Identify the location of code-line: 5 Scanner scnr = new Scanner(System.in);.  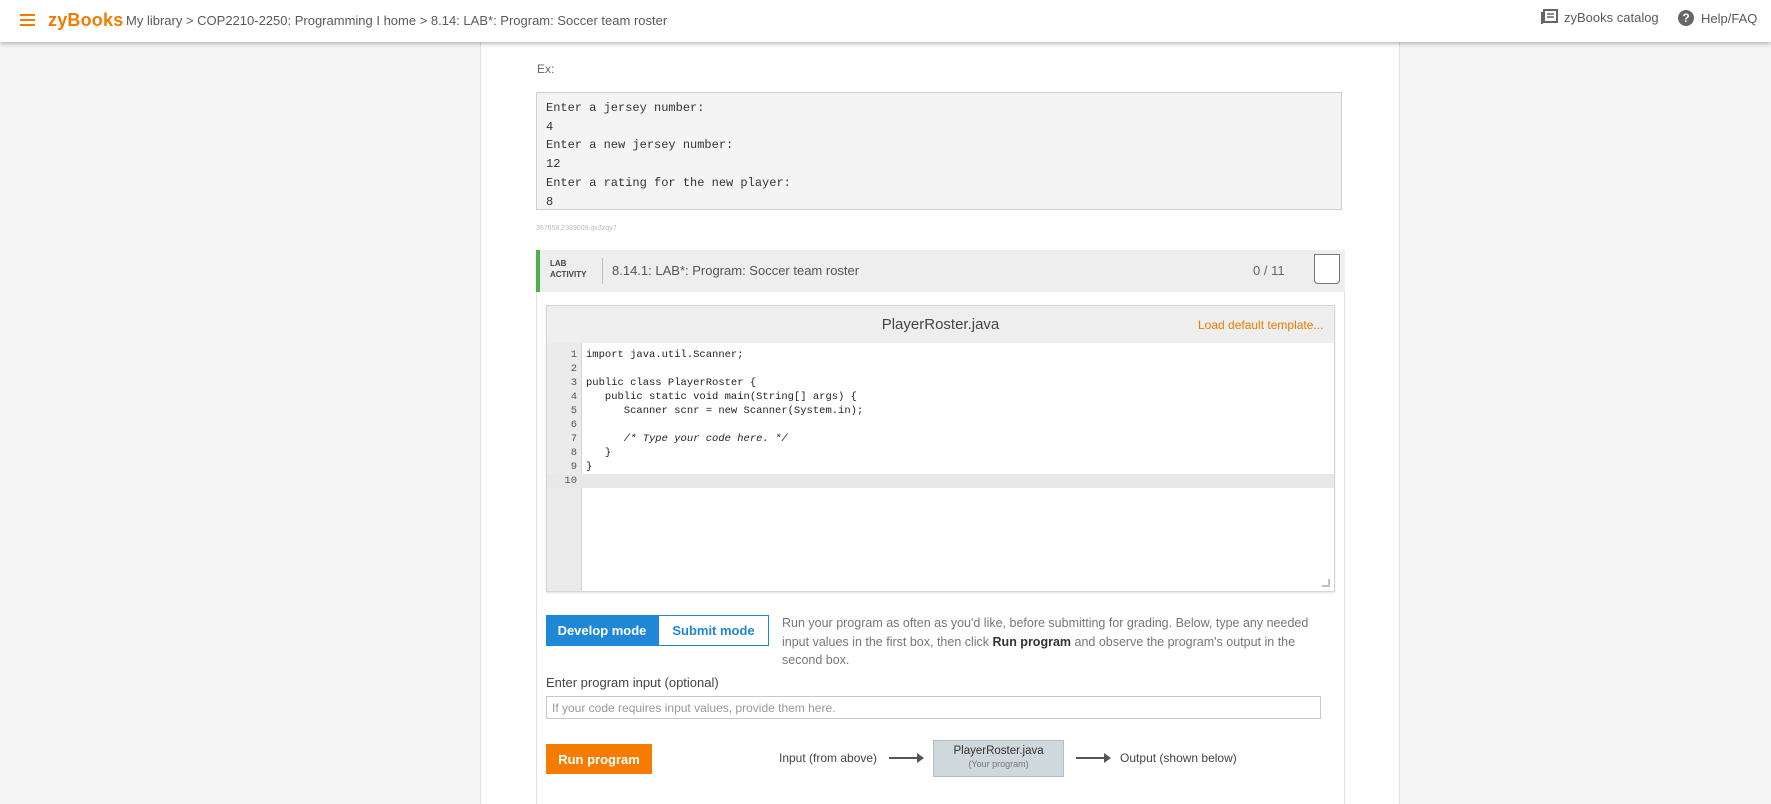
(940, 411).